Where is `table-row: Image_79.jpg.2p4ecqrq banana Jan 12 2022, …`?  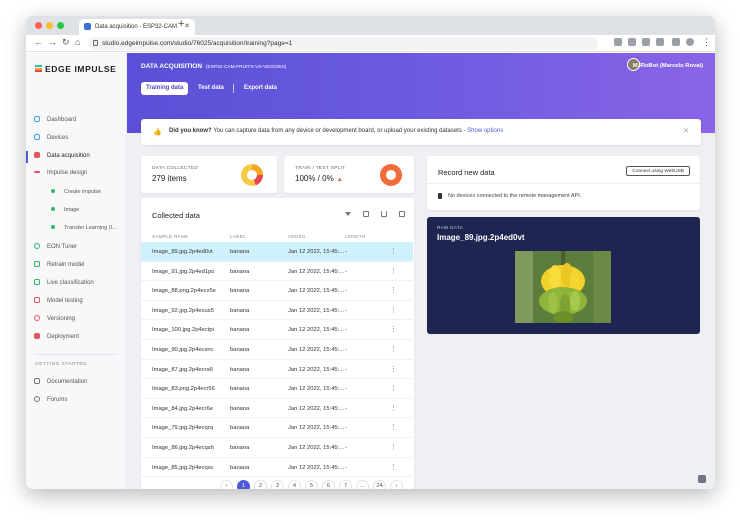
table-row: Image_79.jpg.2p4ecqrq banana Jan 12 2022, … is located at coordinates (277, 428).